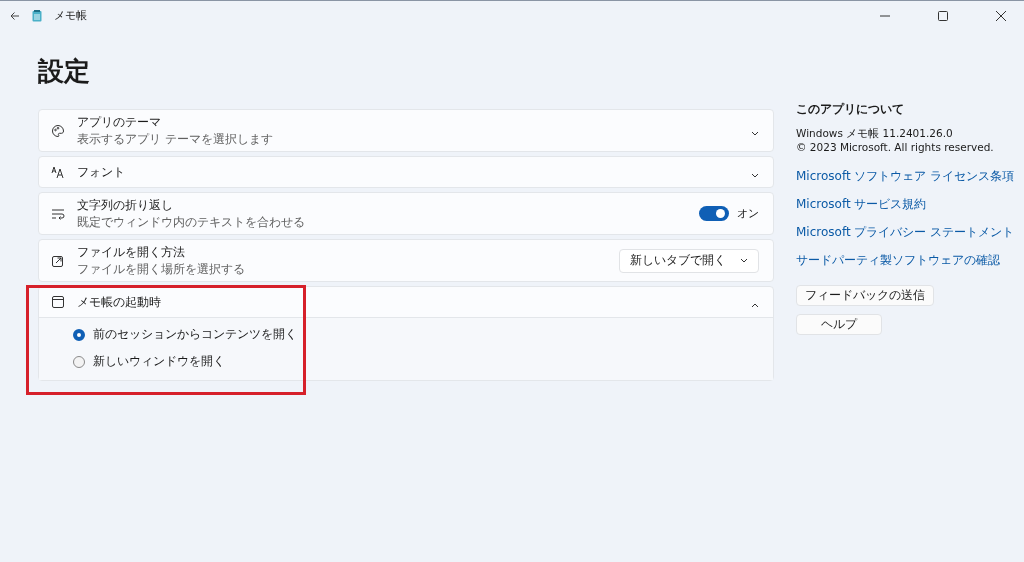 This screenshot has height=562, width=1024. What do you see at coordinates (101, 172) in the screenshot?
I see `setting-title: フォント` at bounding box center [101, 172].